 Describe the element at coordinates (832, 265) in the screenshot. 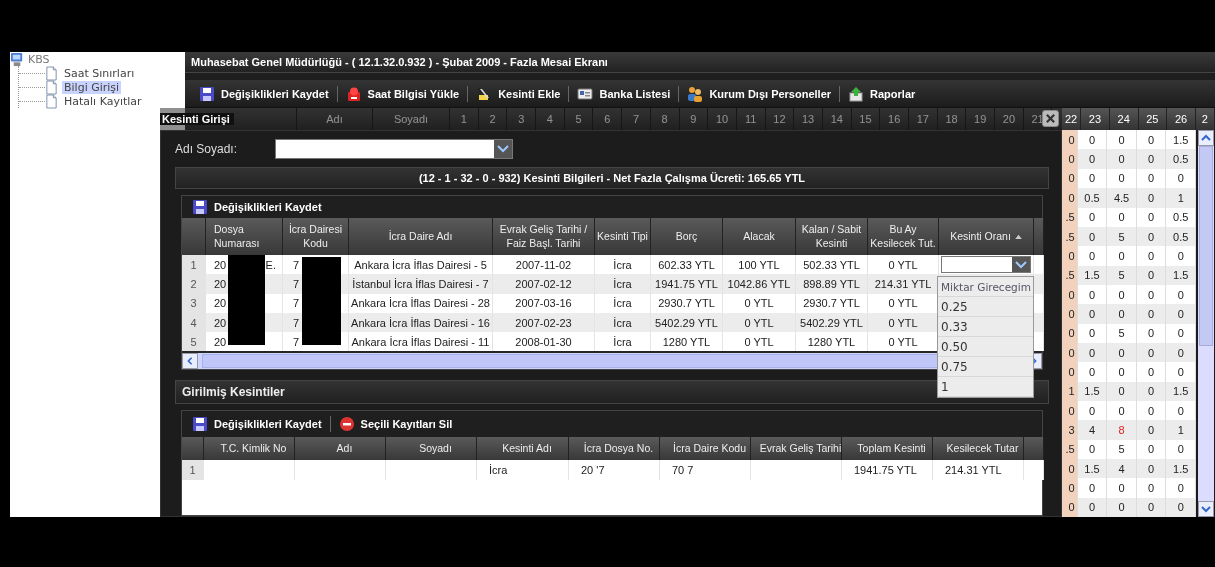

I see `table-cell: 502.33 YTL` at that location.